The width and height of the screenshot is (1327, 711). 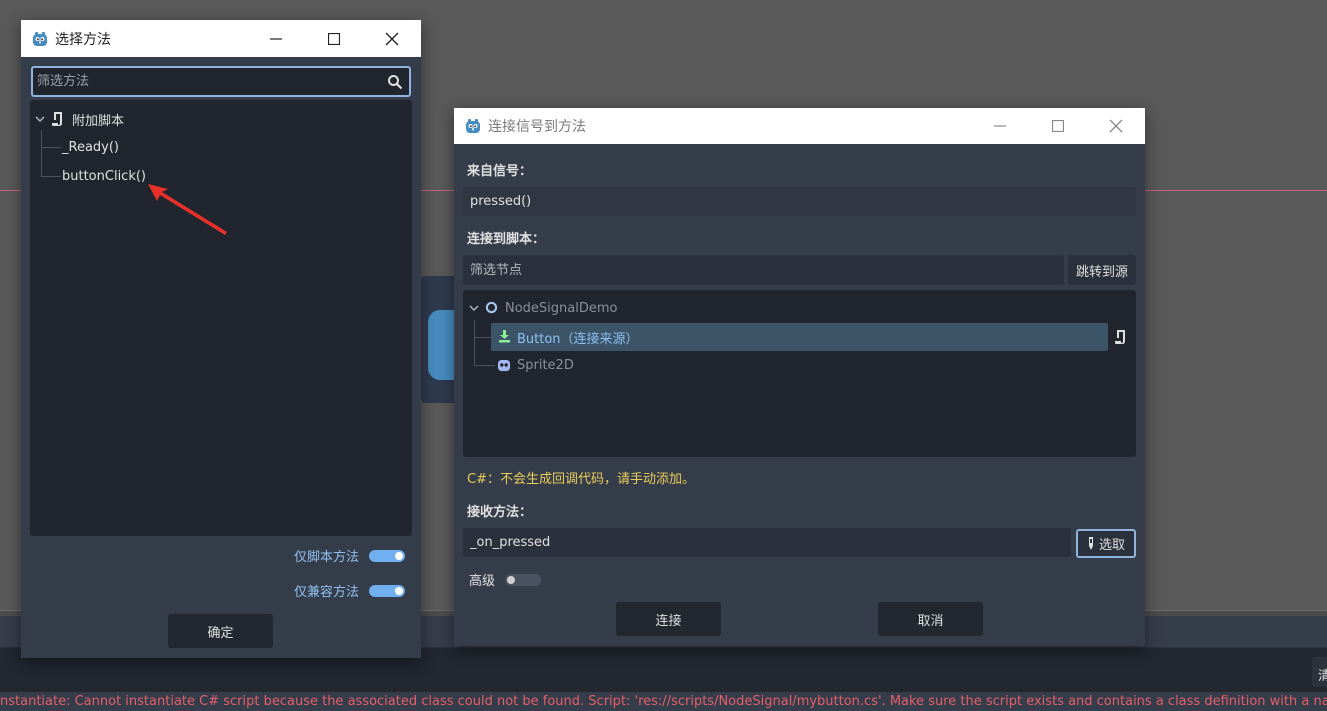 I want to click on node-name: Sprite2D, so click(x=545, y=365).